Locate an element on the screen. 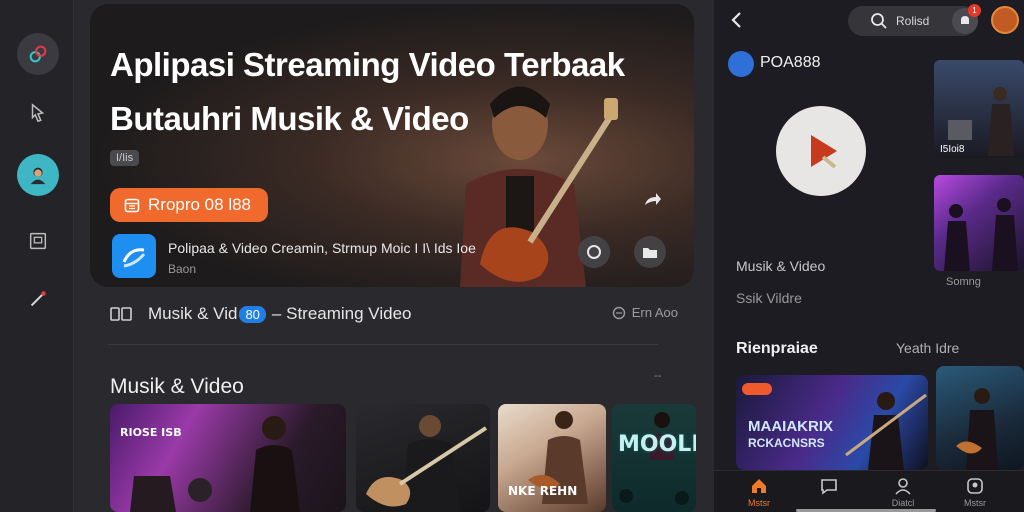 The height and width of the screenshot is (512, 1024). info-row: Musik & Vid 80 – Streaming Video Ern Aoo is located at coordinates (394, 314).